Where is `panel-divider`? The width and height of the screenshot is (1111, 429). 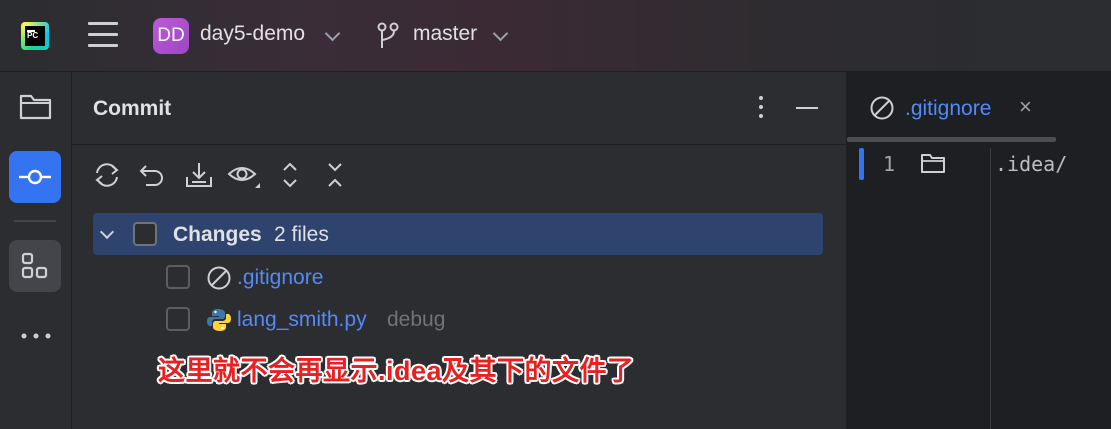
panel-divider is located at coordinates (459, 144).